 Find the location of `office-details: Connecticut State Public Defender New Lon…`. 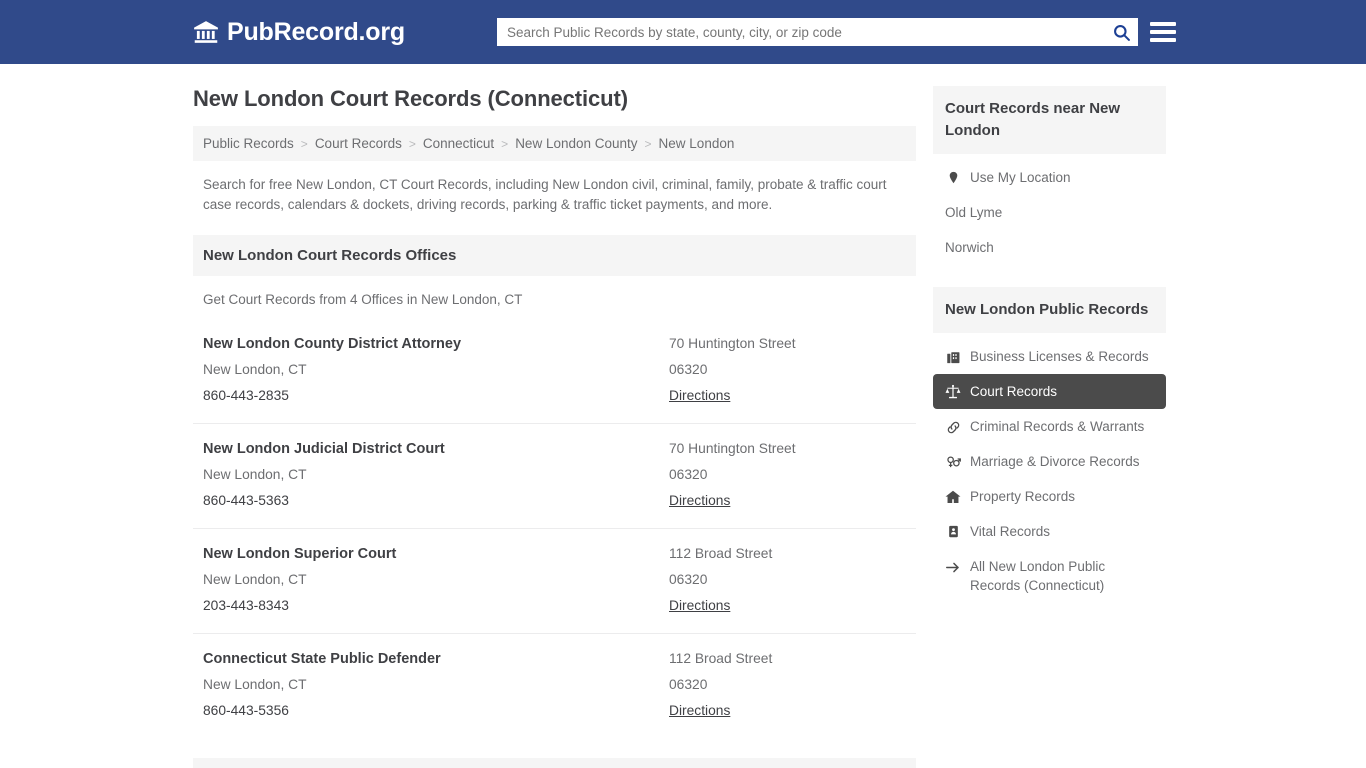

office-details: Connecticut State Public Defender New Lon… is located at coordinates (436, 685).